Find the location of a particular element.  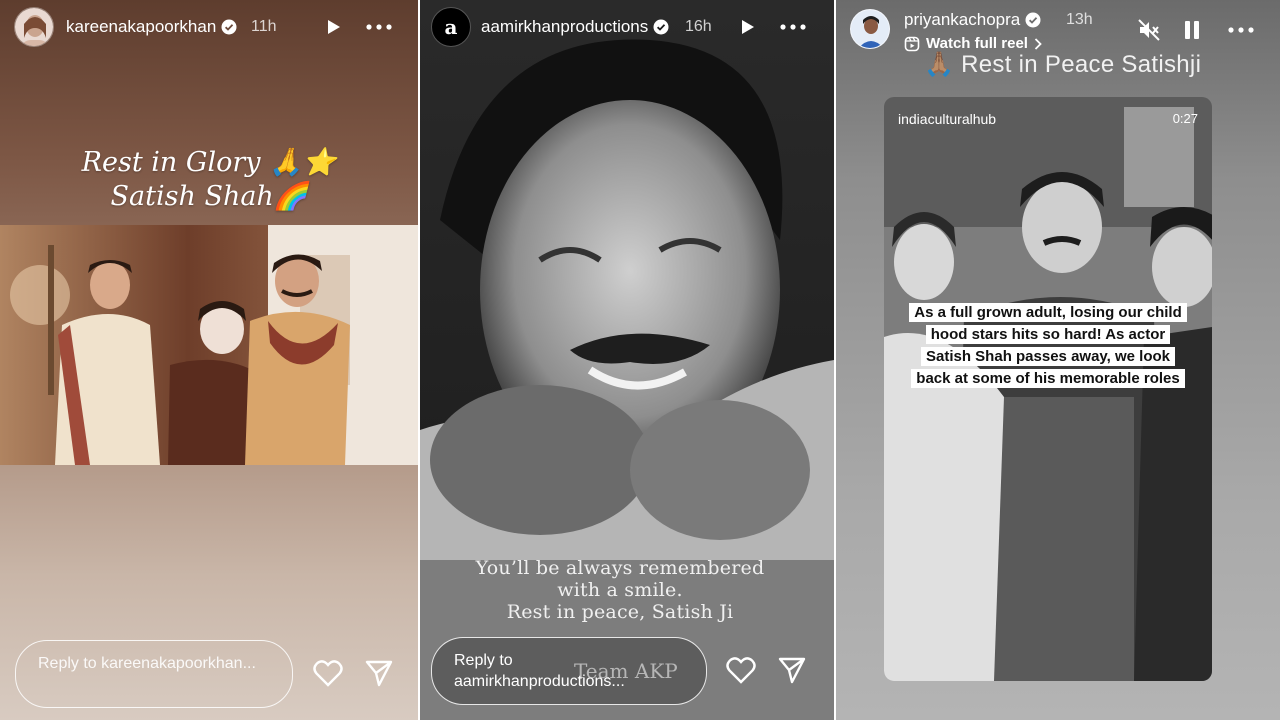

reel-icon is located at coordinates (912, 43).